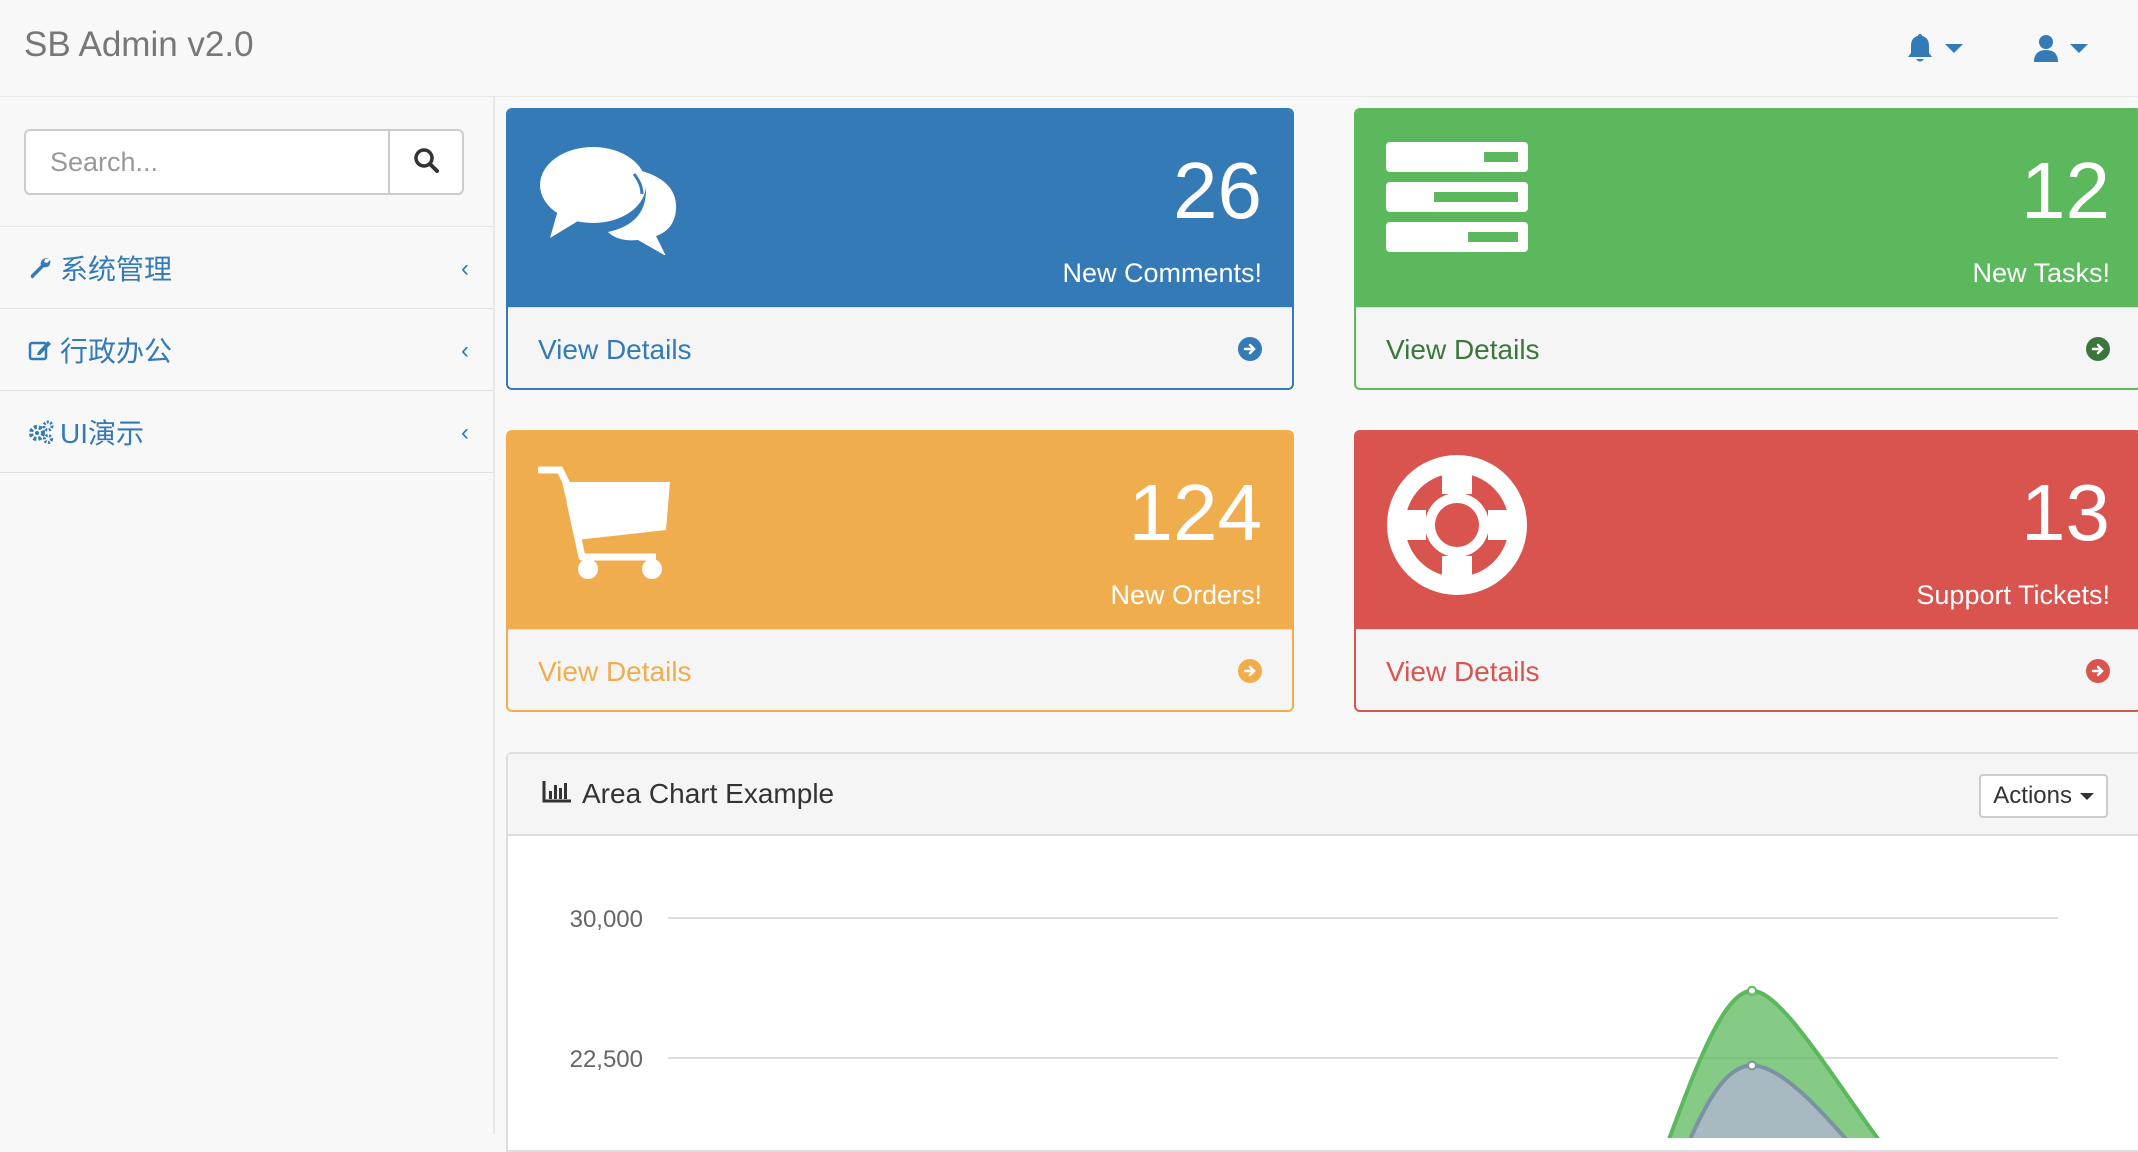 This screenshot has height=1152, width=2138. What do you see at coordinates (246, 268) in the screenshot?
I see `sidebar-item-system-management: 系统管理 ‹` at bounding box center [246, 268].